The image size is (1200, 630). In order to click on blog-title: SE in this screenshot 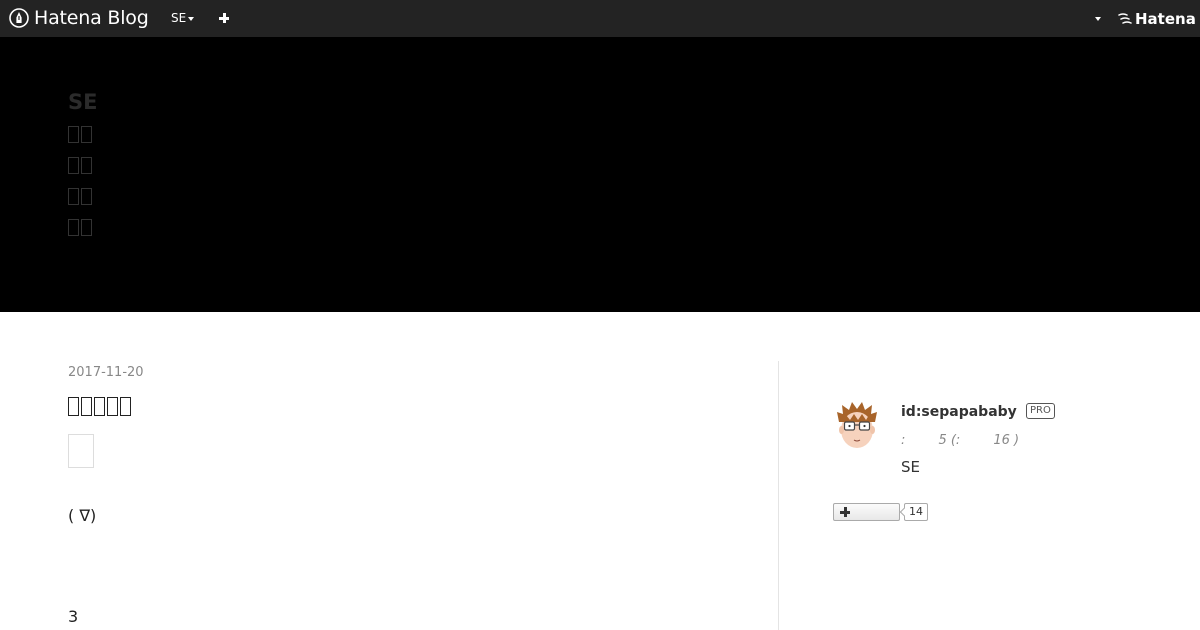, I will do `click(82, 102)`.